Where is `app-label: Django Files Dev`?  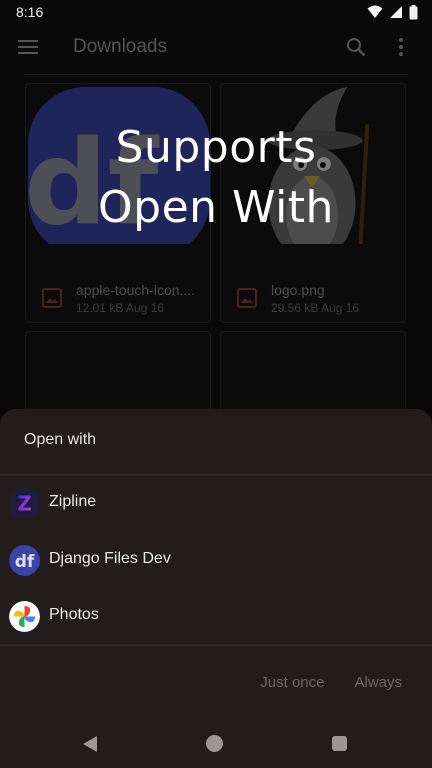
app-label: Django Files Dev is located at coordinates (110, 558).